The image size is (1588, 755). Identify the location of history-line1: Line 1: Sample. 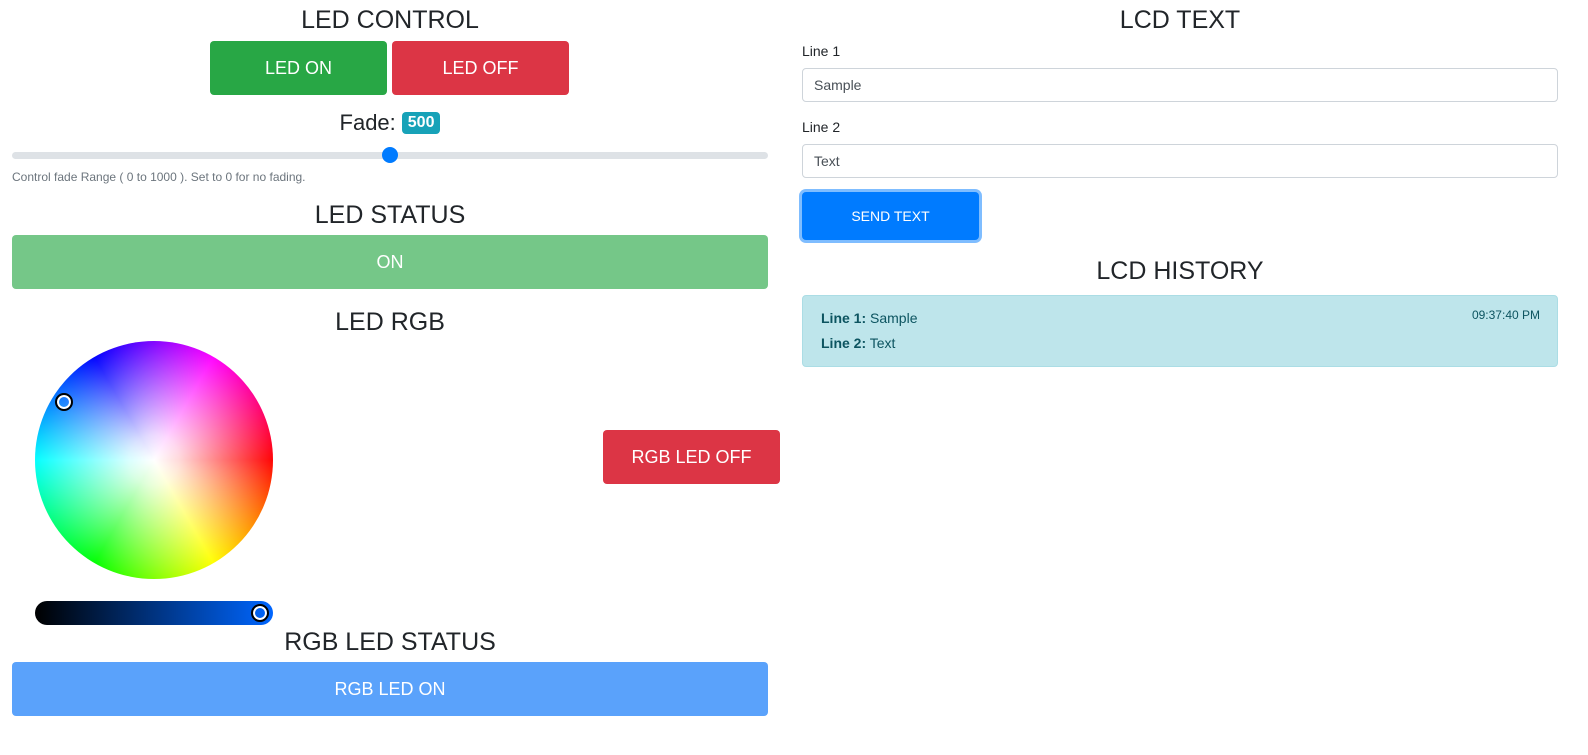
(869, 318).